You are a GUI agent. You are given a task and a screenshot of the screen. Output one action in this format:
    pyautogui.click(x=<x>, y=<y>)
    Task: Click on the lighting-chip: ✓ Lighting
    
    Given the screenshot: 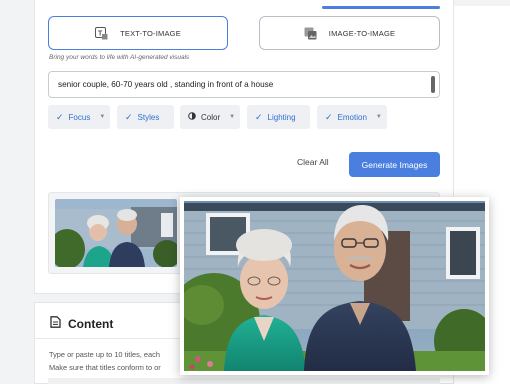 What is the action you would take?
    pyautogui.click(x=278, y=117)
    